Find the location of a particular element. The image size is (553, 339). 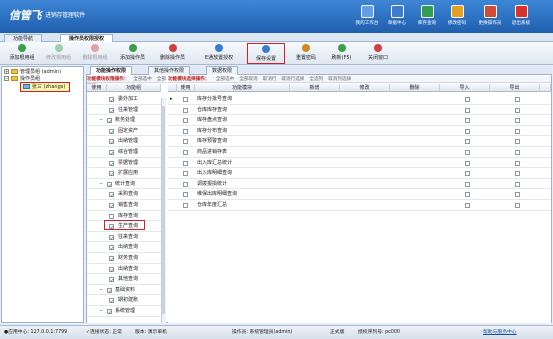

module-action-1: 全部取消 is located at coordinates (248, 79).